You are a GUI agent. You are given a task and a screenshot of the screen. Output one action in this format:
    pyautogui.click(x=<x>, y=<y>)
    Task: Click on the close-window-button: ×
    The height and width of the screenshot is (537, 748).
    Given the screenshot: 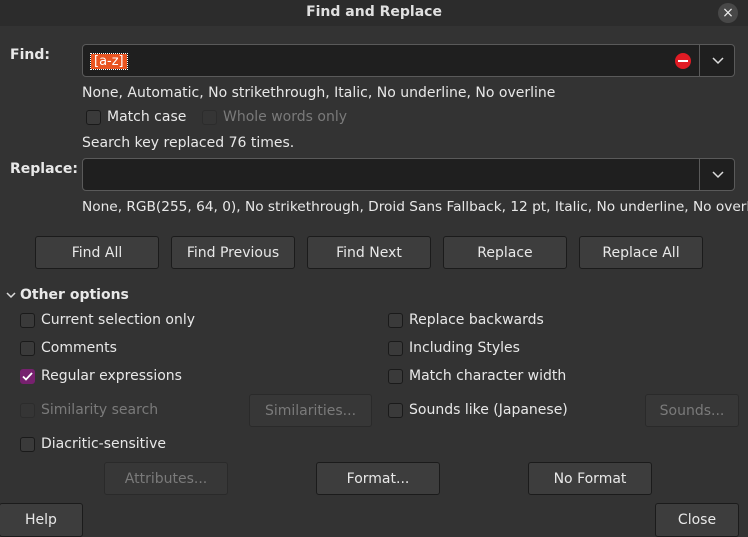 What is the action you would take?
    pyautogui.click(x=728, y=13)
    